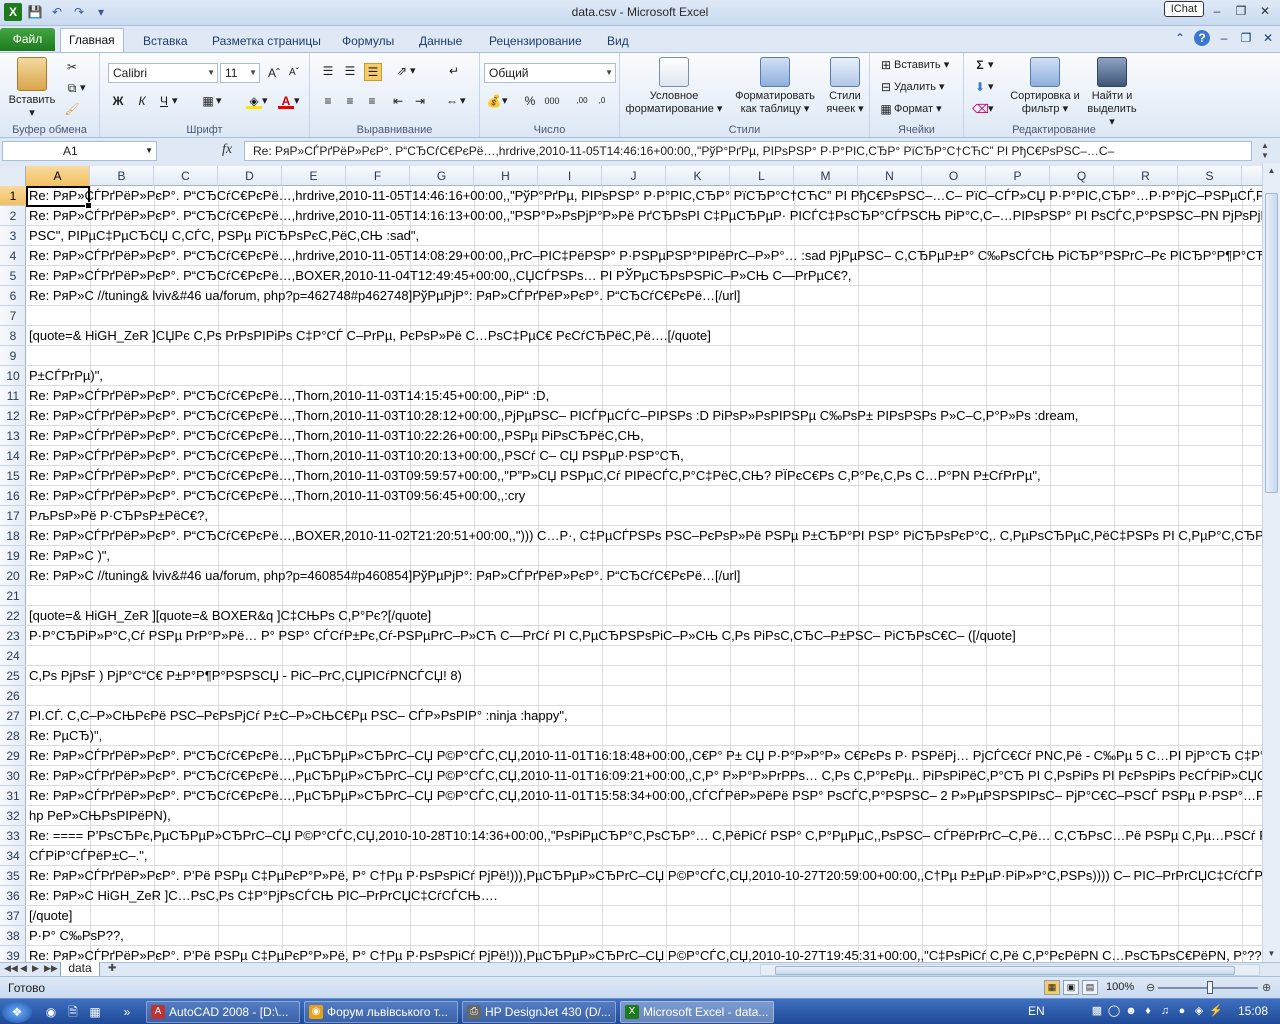  Describe the element at coordinates (618, 41) in the screenshot. I see `tab-view: Вид` at that location.